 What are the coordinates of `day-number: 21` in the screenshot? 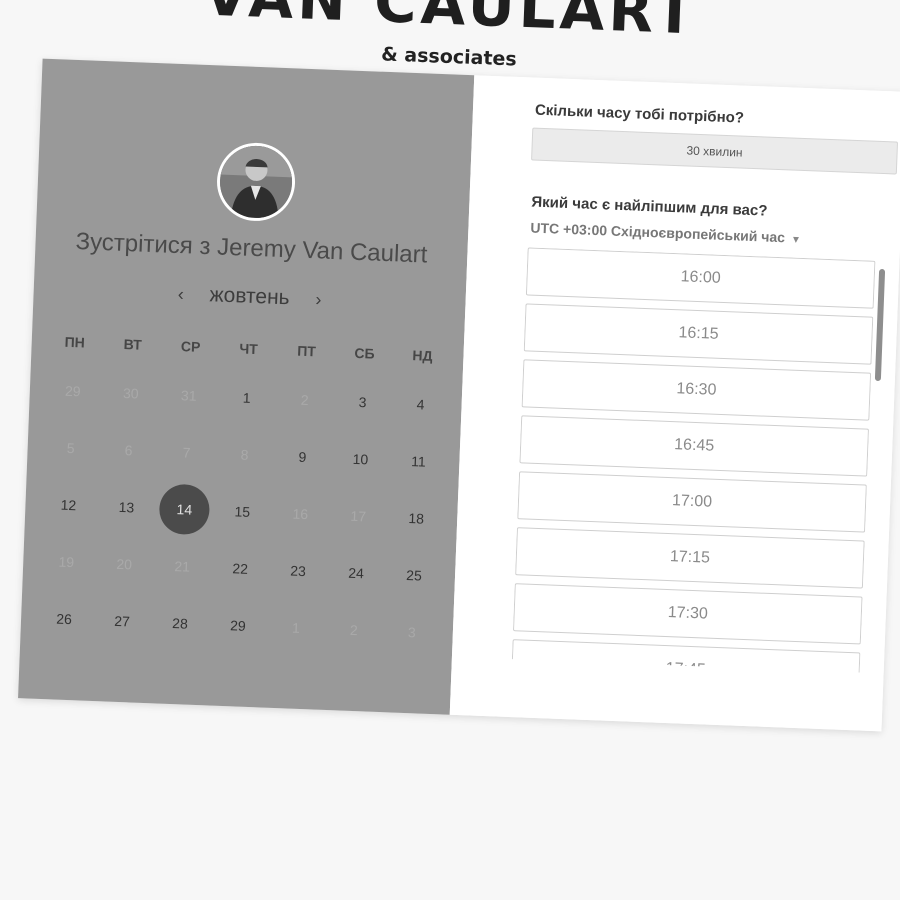 It's located at (182, 566).